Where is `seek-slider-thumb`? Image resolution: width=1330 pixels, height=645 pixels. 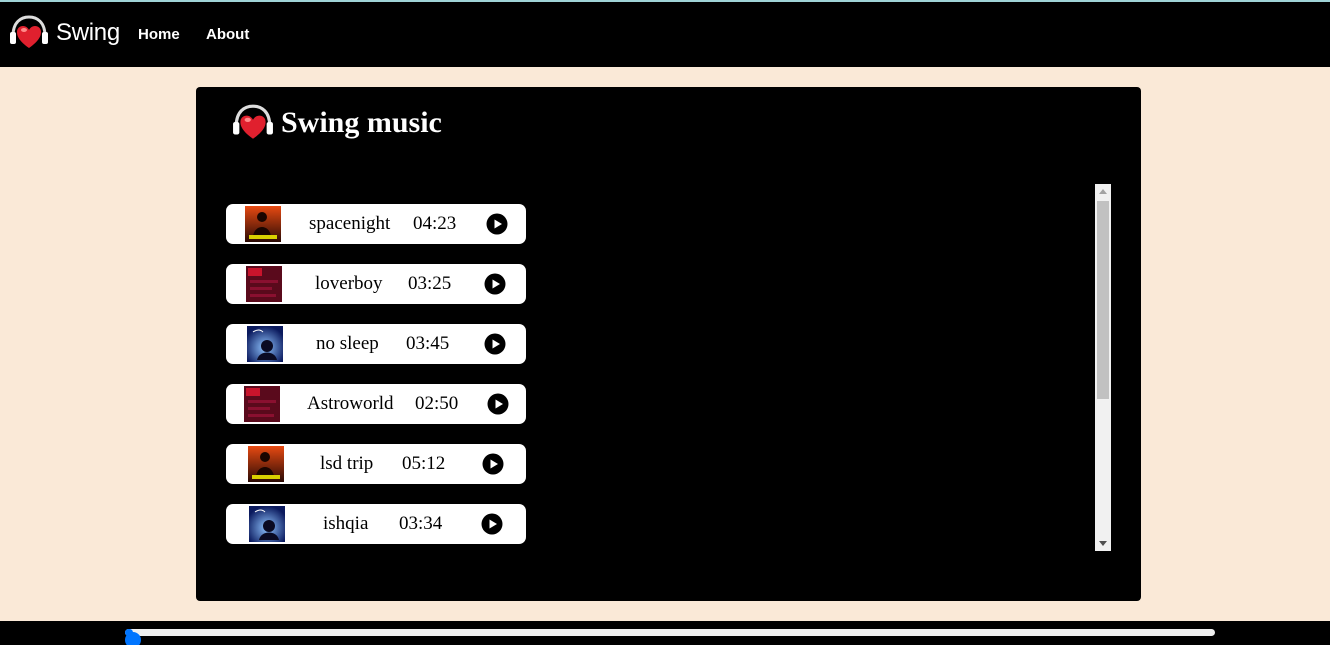 seek-slider-thumb is located at coordinates (133, 638).